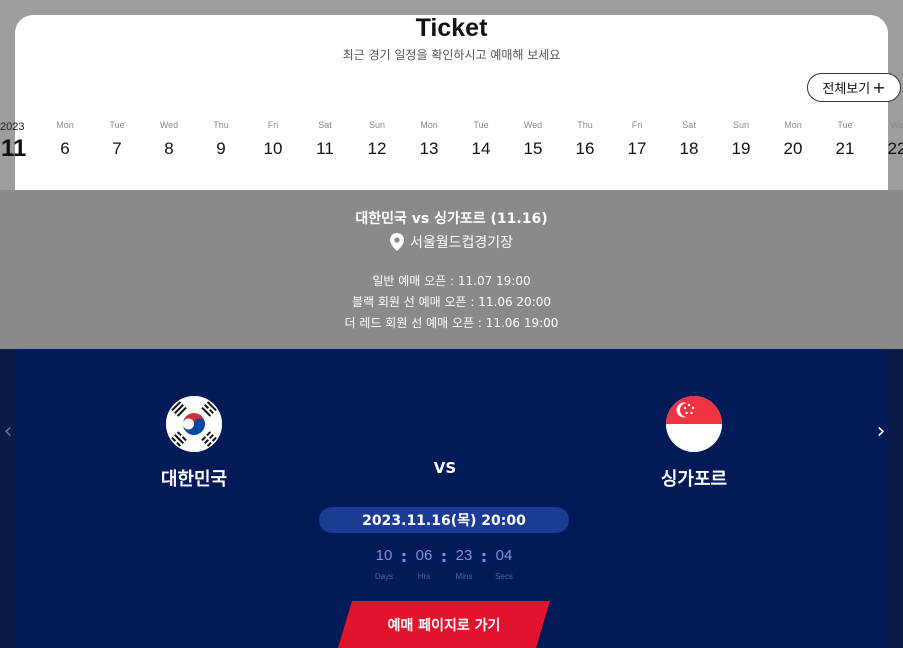  What do you see at coordinates (533, 148) in the screenshot?
I see `calendar-day-number: 15` at bounding box center [533, 148].